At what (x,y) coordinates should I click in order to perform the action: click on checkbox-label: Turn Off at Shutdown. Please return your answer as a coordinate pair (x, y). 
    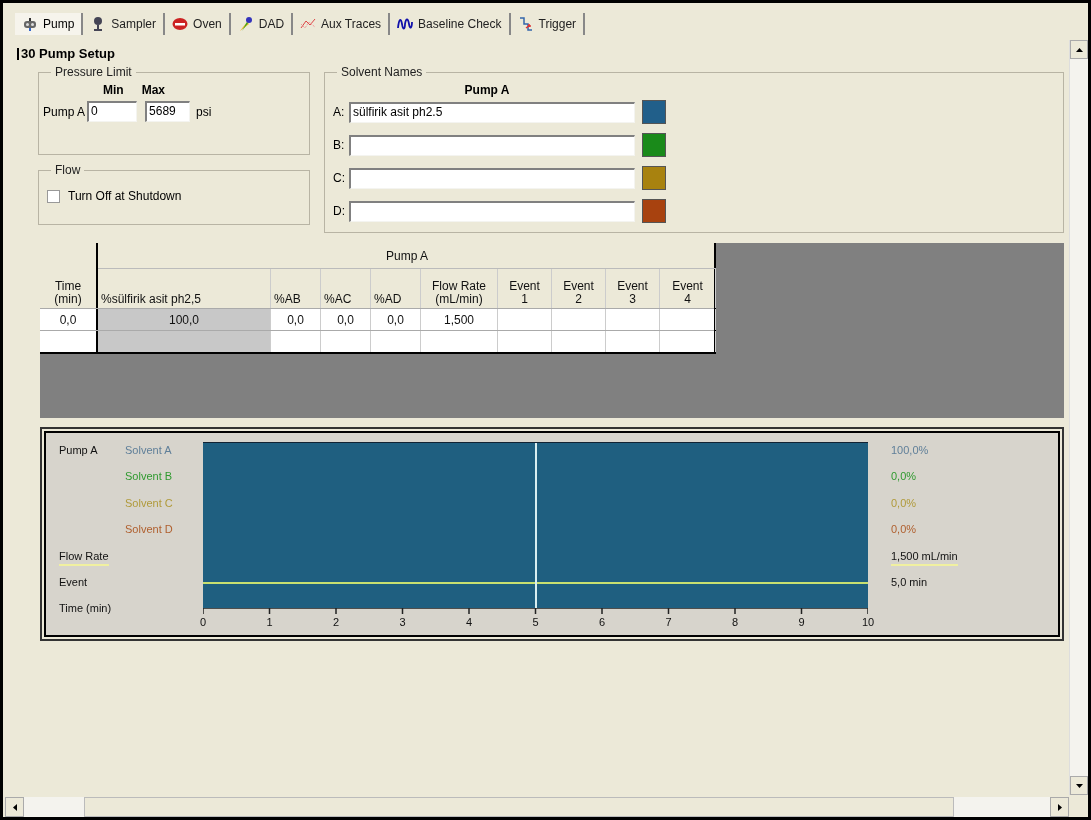
    Looking at the image, I should click on (125, 196).